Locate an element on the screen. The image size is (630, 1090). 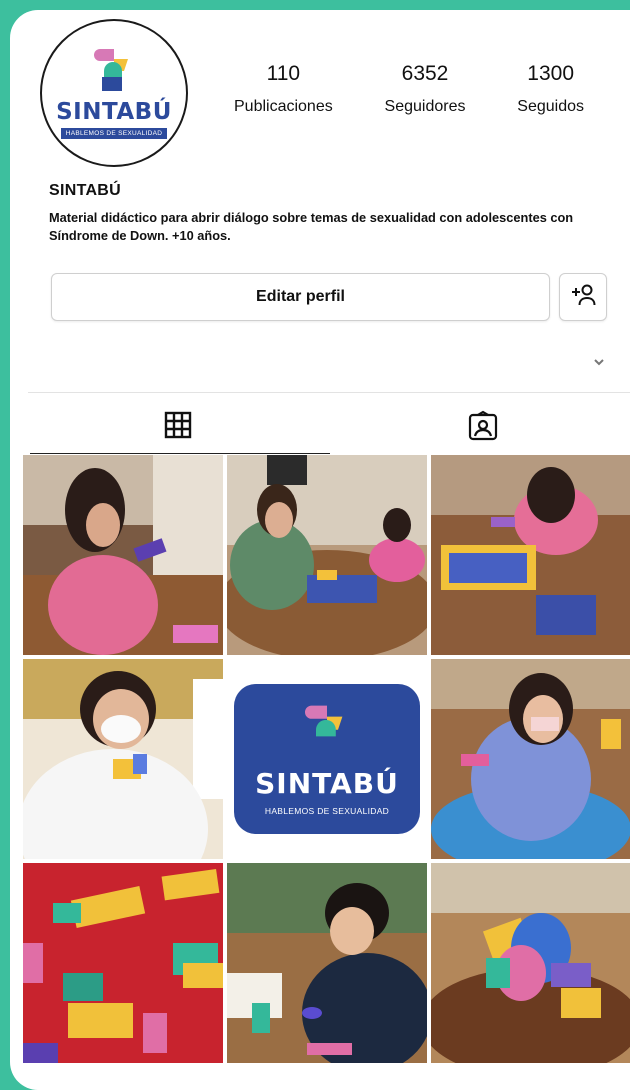
profile-name: SINTABÚ is located at coordinates (85, 190).